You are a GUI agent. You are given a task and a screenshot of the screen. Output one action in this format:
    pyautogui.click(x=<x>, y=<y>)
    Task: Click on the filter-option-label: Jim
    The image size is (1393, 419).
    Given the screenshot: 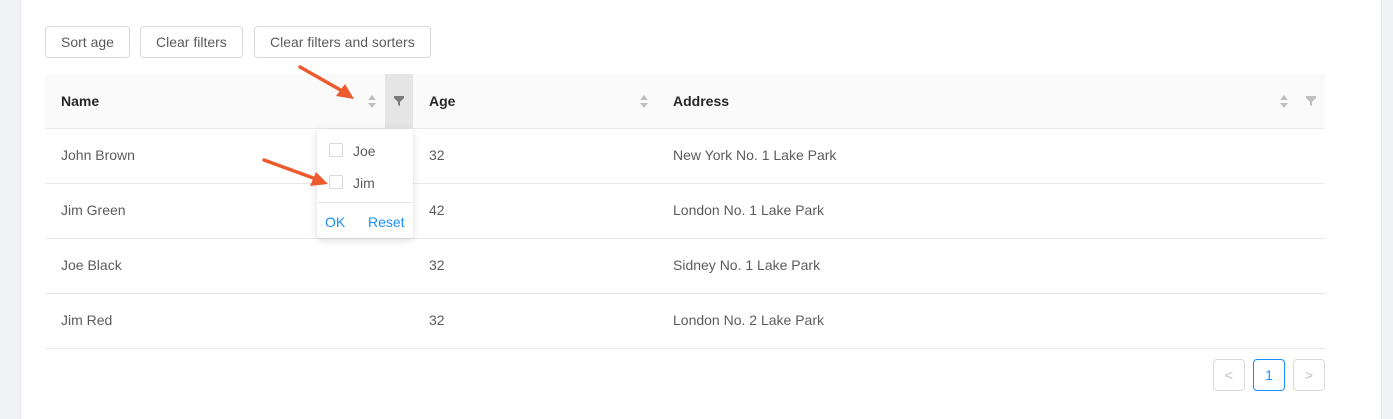 What is the action you would take?
    pyautogui.click(x=364, y=183)
    